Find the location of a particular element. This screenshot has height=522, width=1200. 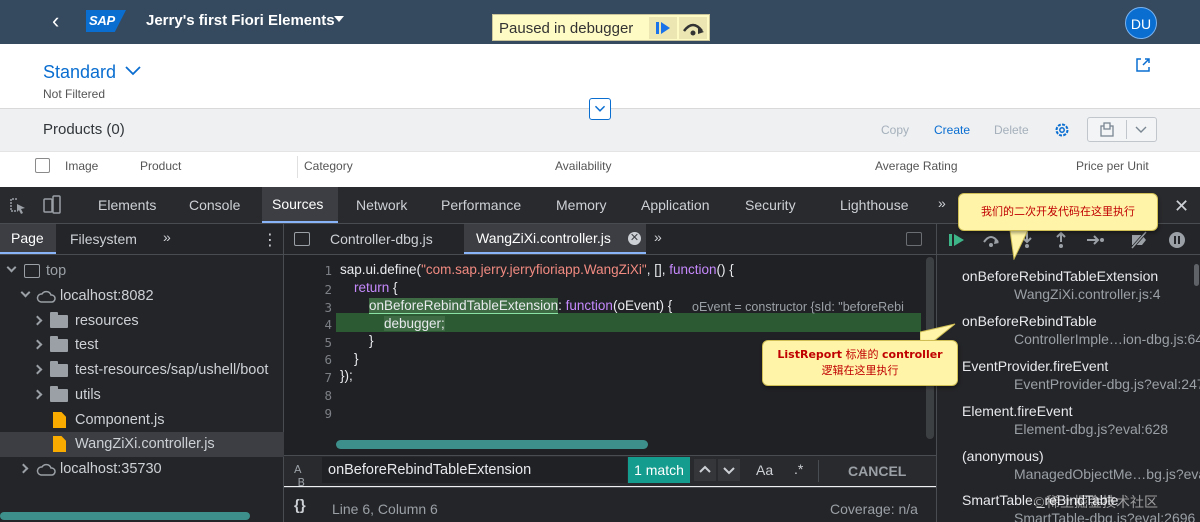

next-match-icon is located at coordinates (729, 470).